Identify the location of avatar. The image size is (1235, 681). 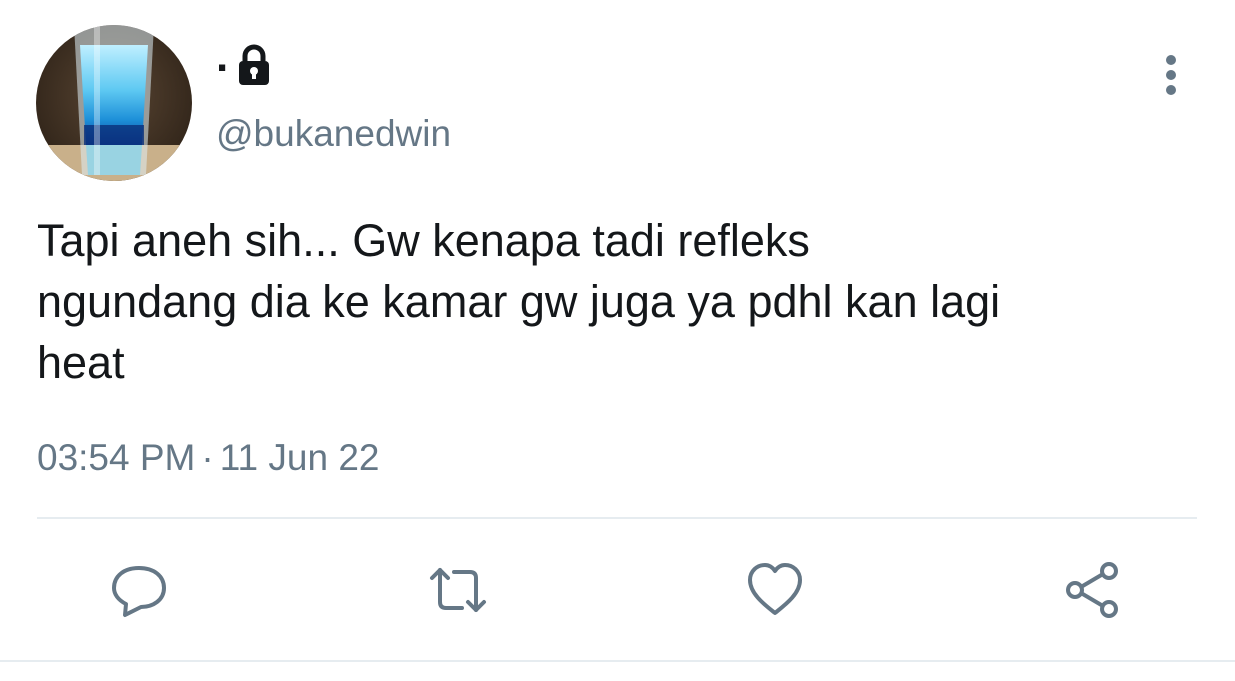
(114, 103).